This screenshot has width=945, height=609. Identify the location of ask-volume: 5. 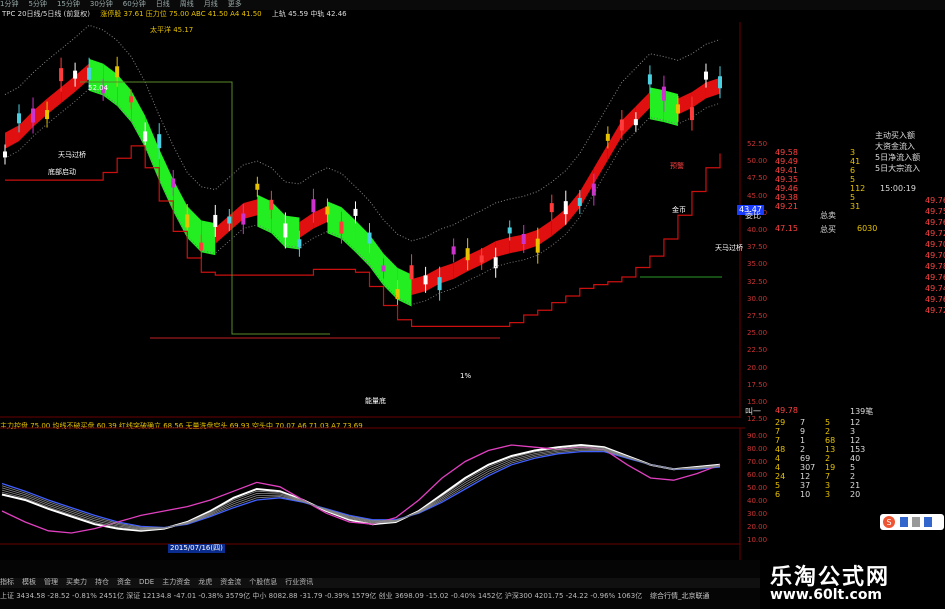
(853, 179).